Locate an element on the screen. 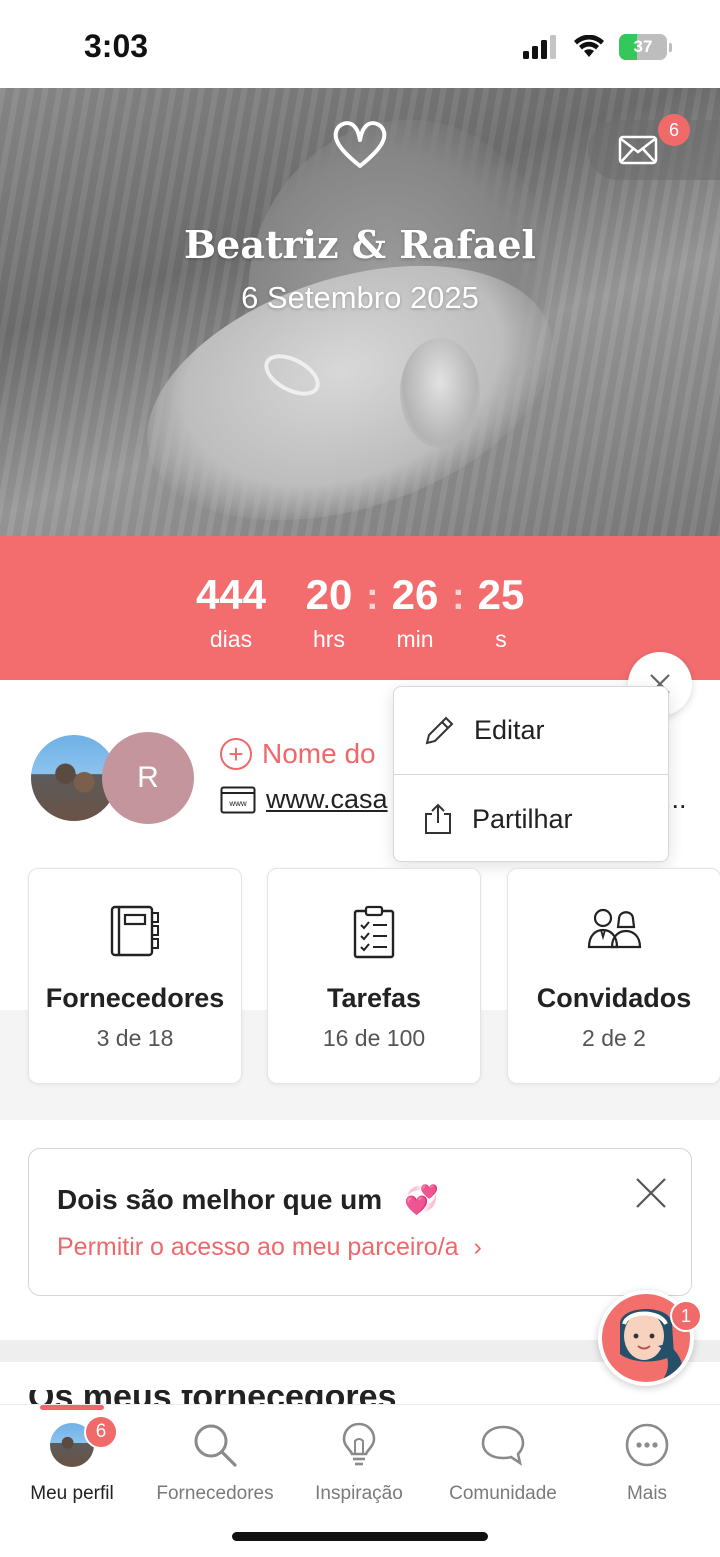 The width and height of the screenshot is (720, 1557). nav-label: Meu perfil is located at coordinates (72, 1493).